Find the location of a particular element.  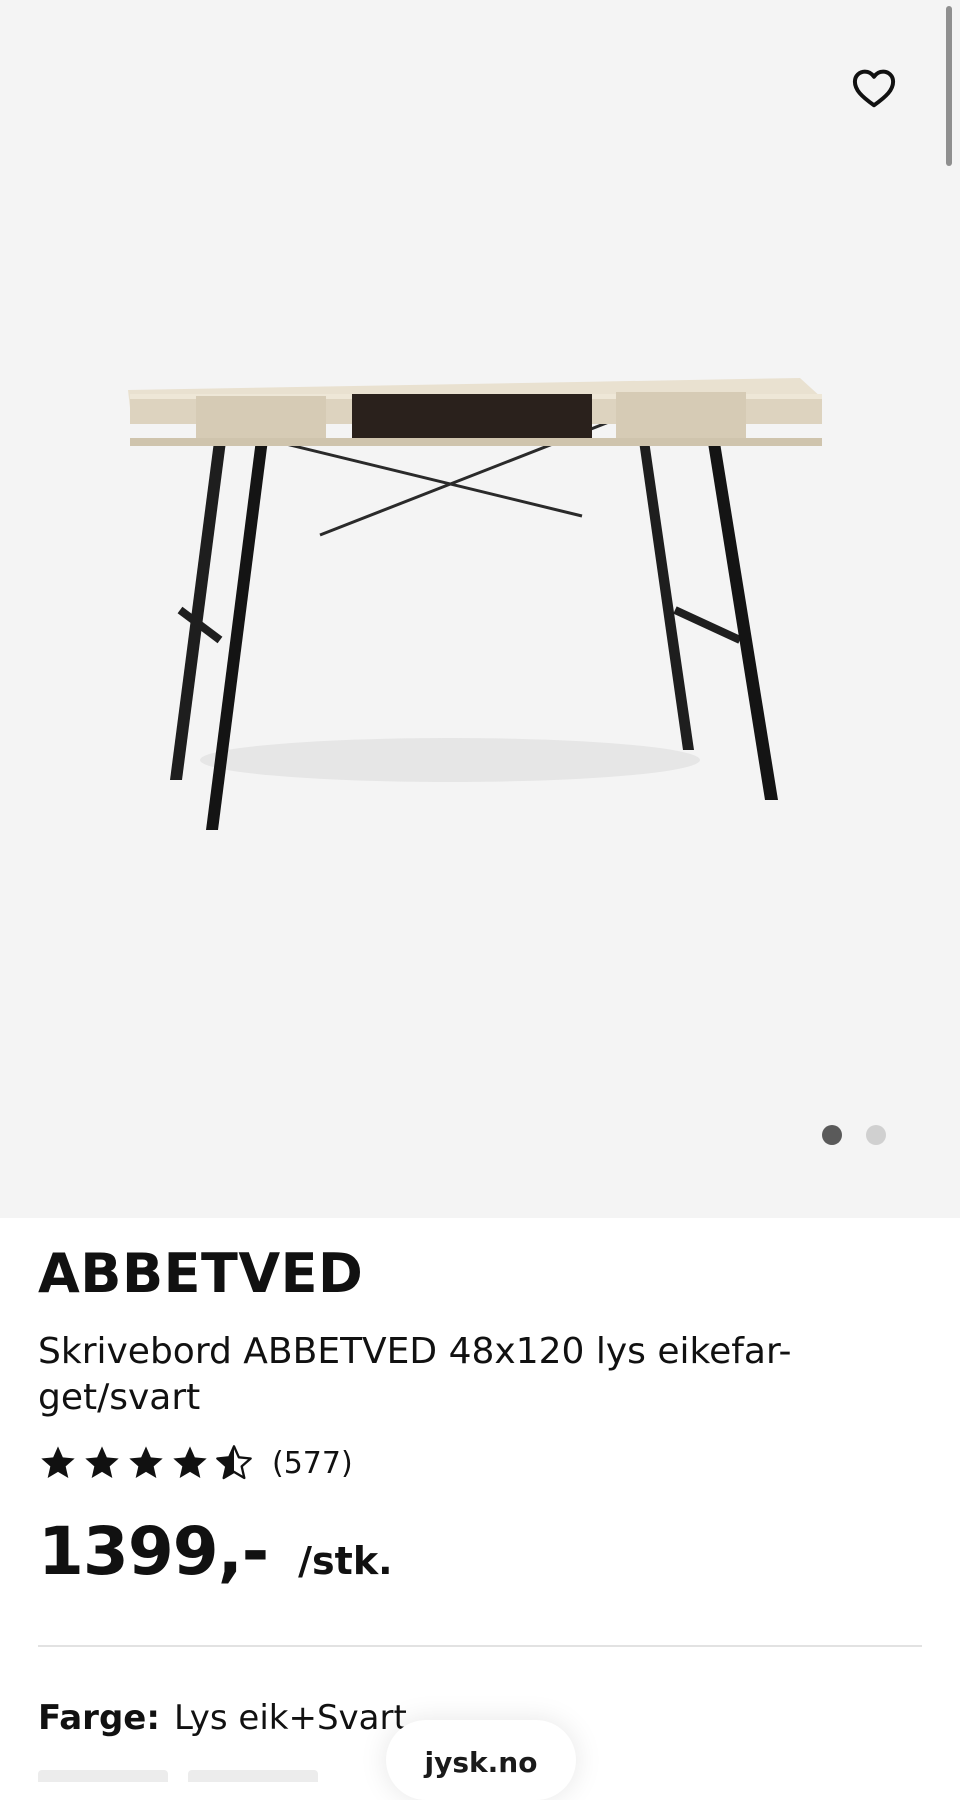

heart-outline-icon is located at coordinates (874, 88).